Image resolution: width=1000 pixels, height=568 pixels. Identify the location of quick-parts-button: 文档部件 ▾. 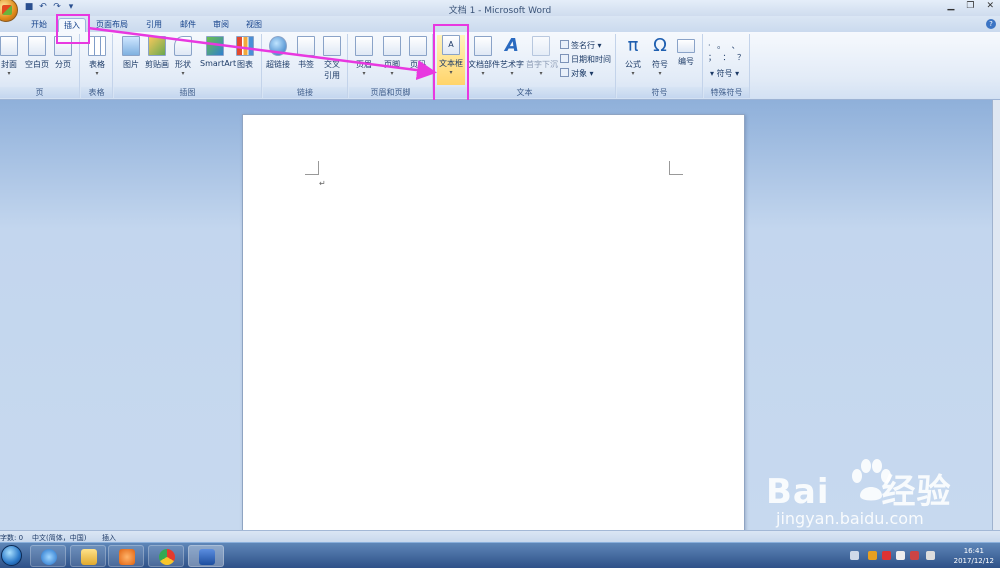
(484, 56).